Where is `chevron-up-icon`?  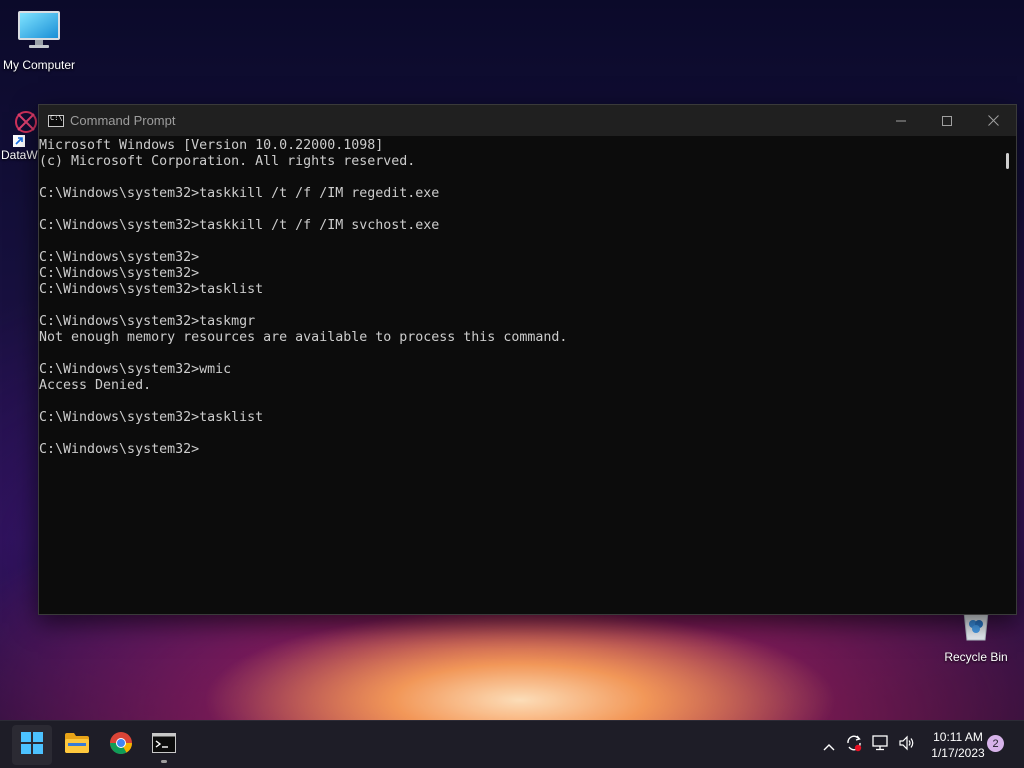 chevron-up-icon is located at coordinates (829, 745).